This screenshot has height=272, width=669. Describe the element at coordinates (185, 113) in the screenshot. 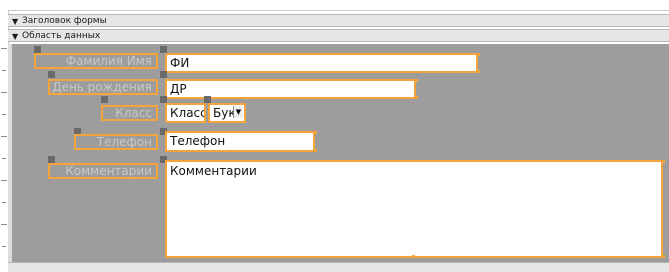

I see `field-class: Класс` at that location.